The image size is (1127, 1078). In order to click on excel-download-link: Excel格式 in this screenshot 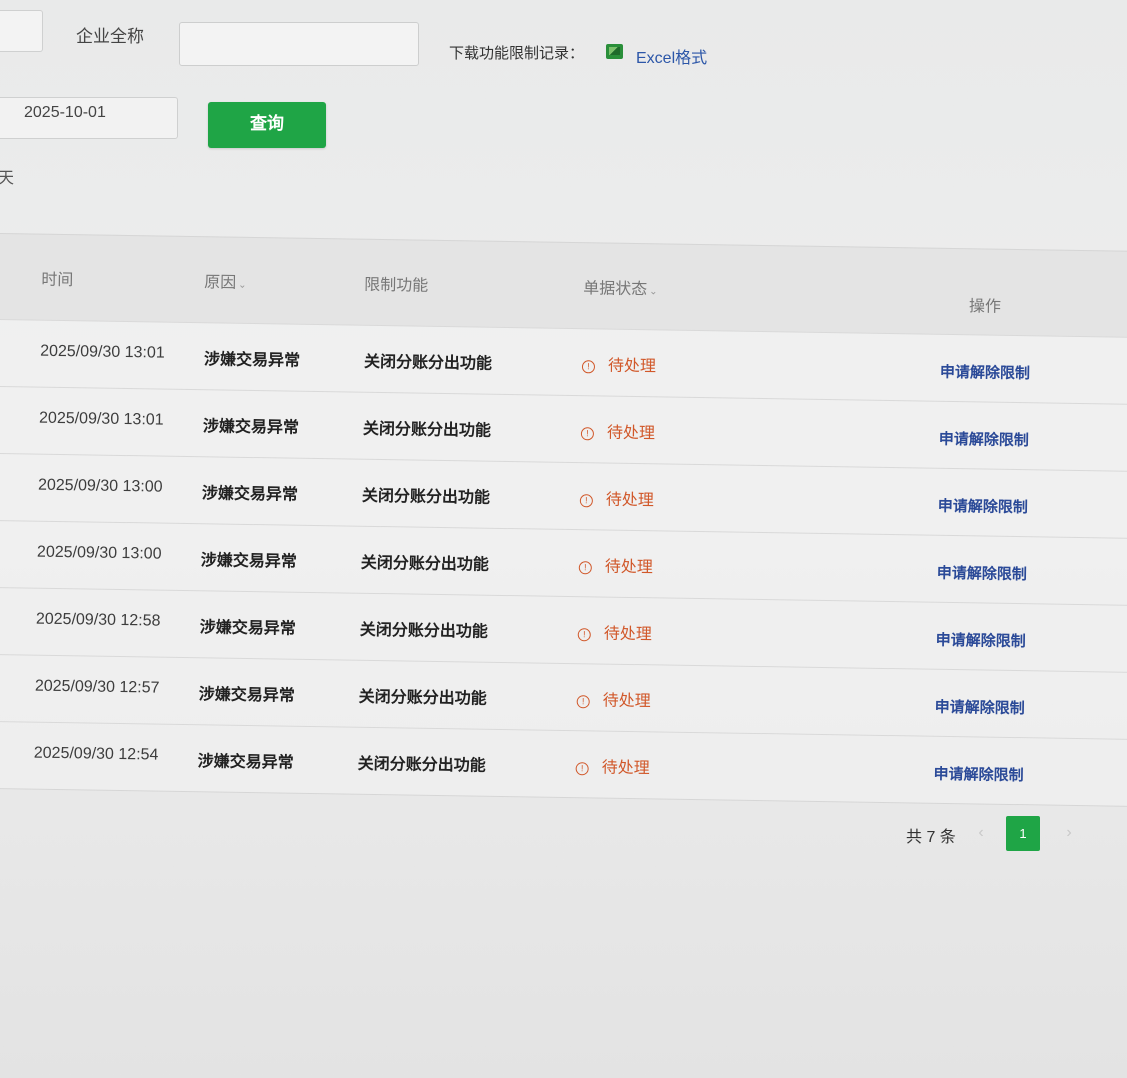, I will do `click(671, 56)`.